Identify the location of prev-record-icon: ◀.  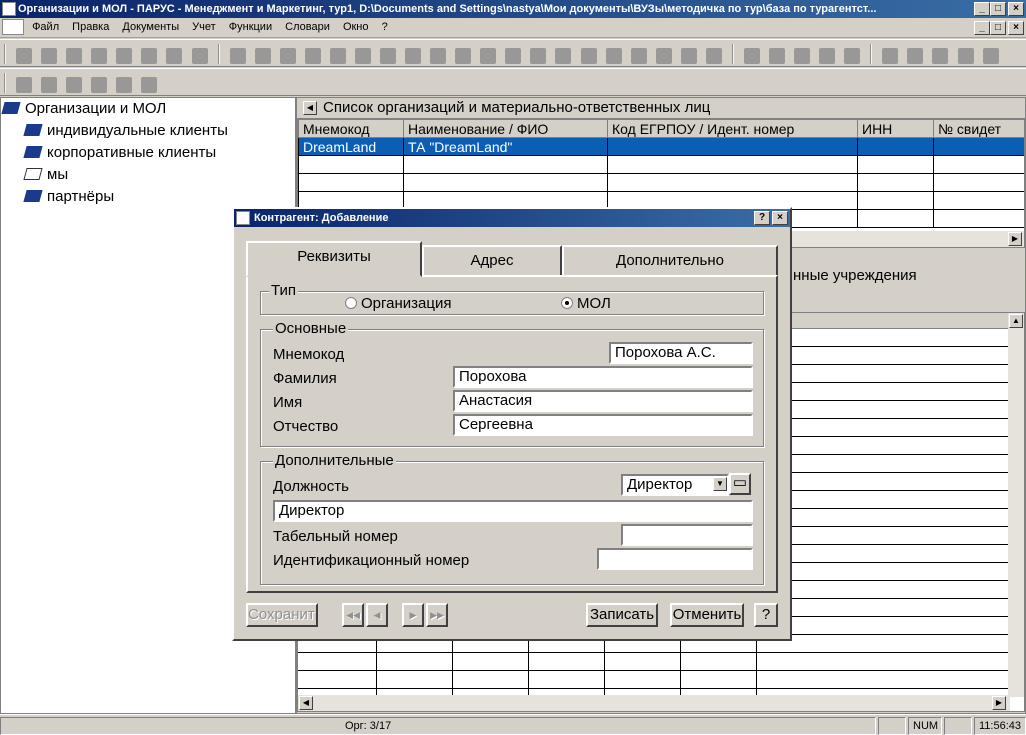
(377, 615).